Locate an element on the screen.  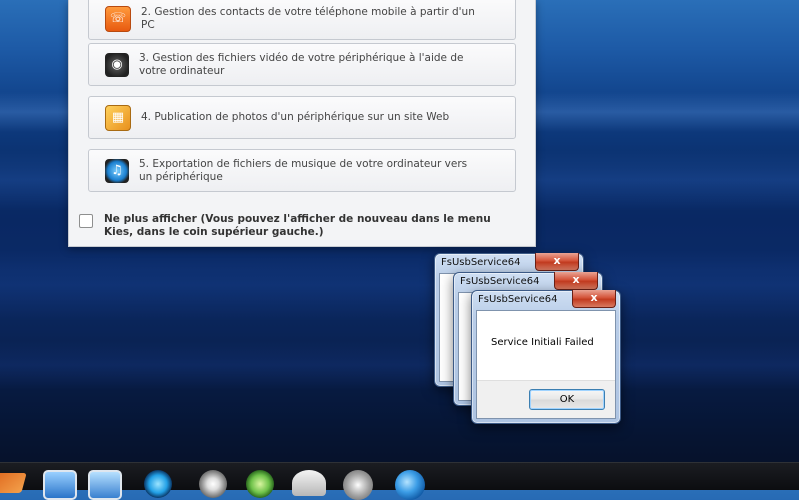
photo-gallery-icon is located at coordinates (105, 485).